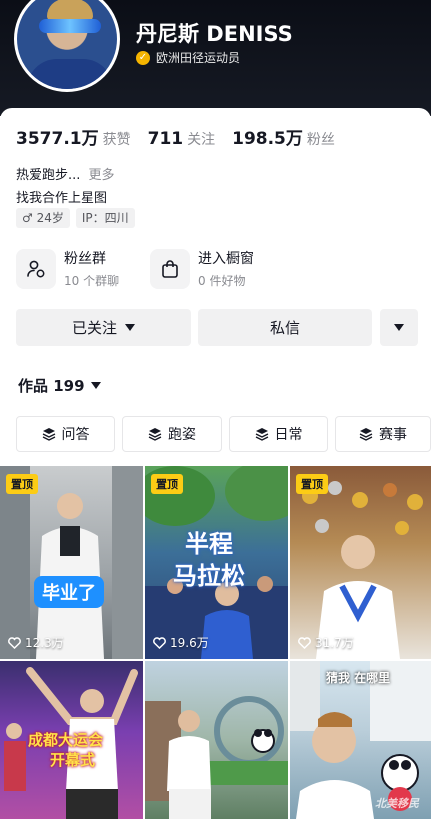  I want to click on video-thumbnail: 置顶 31.7万, so click(360, 562).